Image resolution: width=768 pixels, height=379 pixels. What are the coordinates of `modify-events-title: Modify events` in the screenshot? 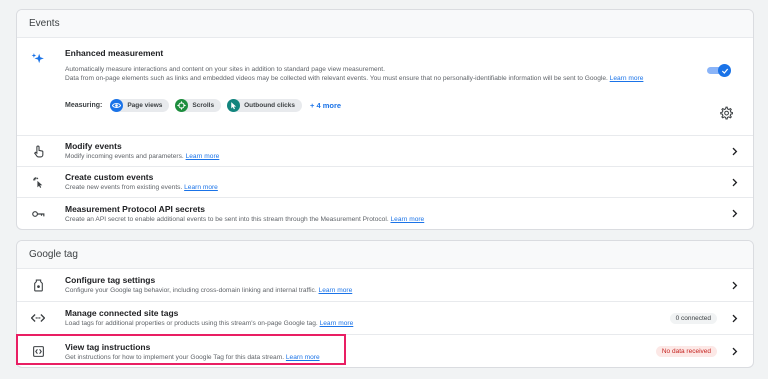 It's located at (93, 146).